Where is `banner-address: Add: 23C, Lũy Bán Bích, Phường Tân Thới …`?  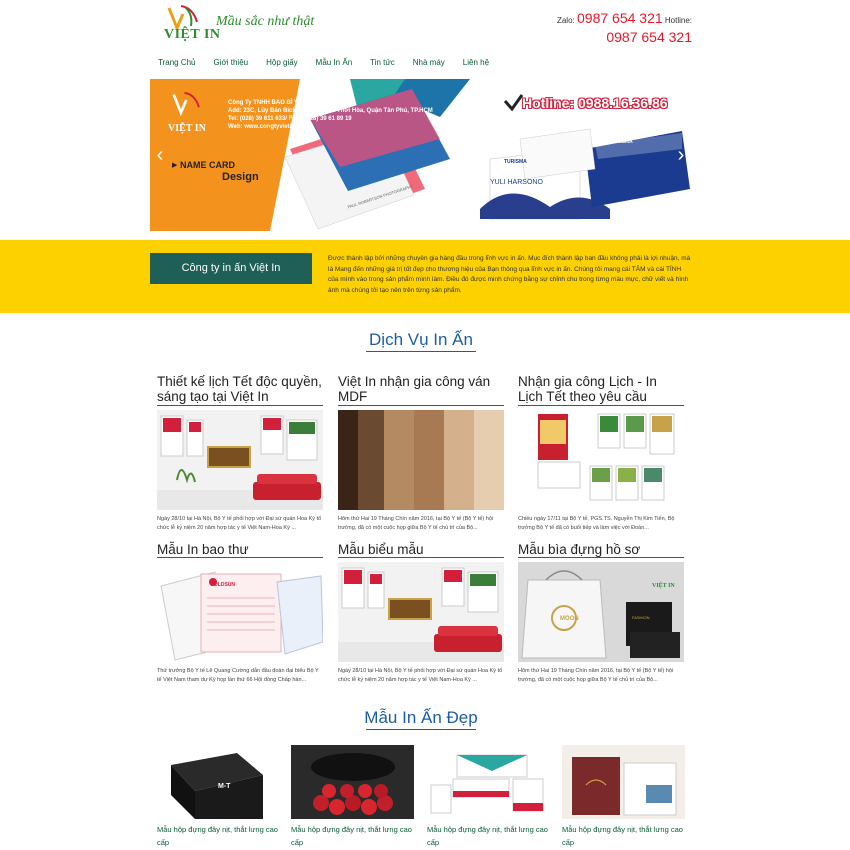
banner-address: Add: 23C, Lũy Bán Bích, Phường Tân Thới … is located at coordinates (330, 111).